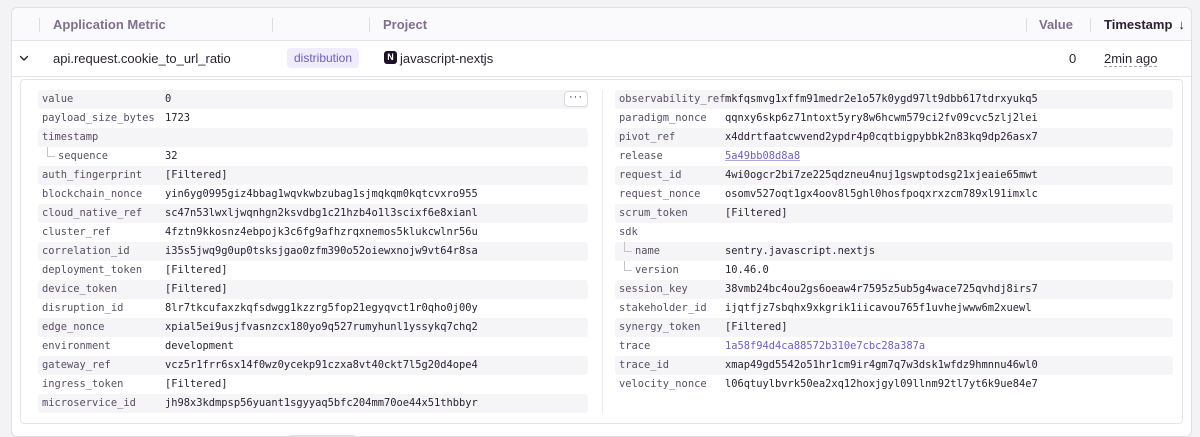 Image resolution: width=1200 pixels, height=437 pixels. I want to click on attribute-value: 10.46.0, so click(747, 270).